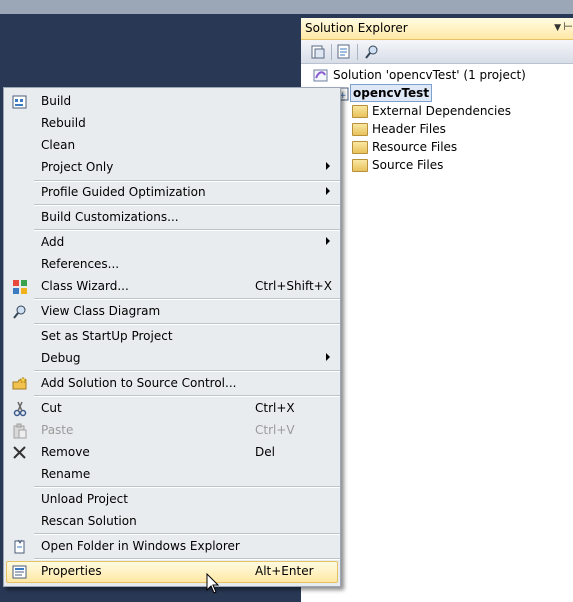 This screenshot has width=573, height=602. What do you see at coordinates (437, 52) in the screenshot?
I see `solution-explorer-toolbar` at bounding box center [437, 52].